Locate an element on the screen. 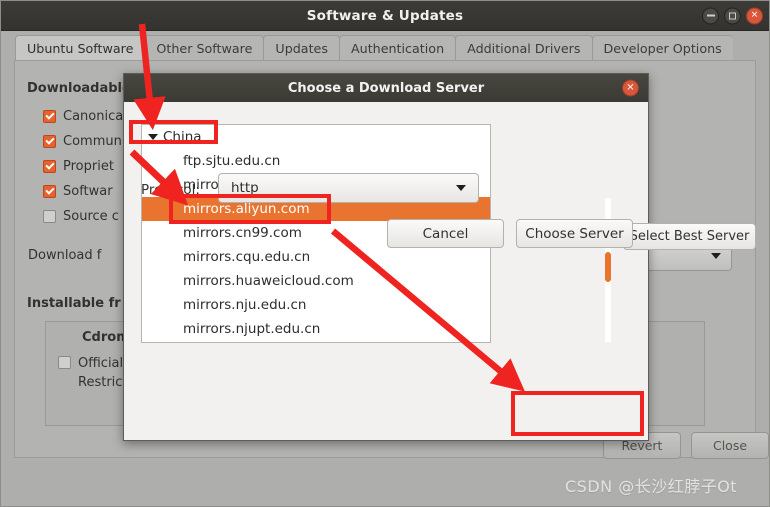 The width and height of the screenshot is (770, 507). close-button: Close is located at coordinates (730, 445).